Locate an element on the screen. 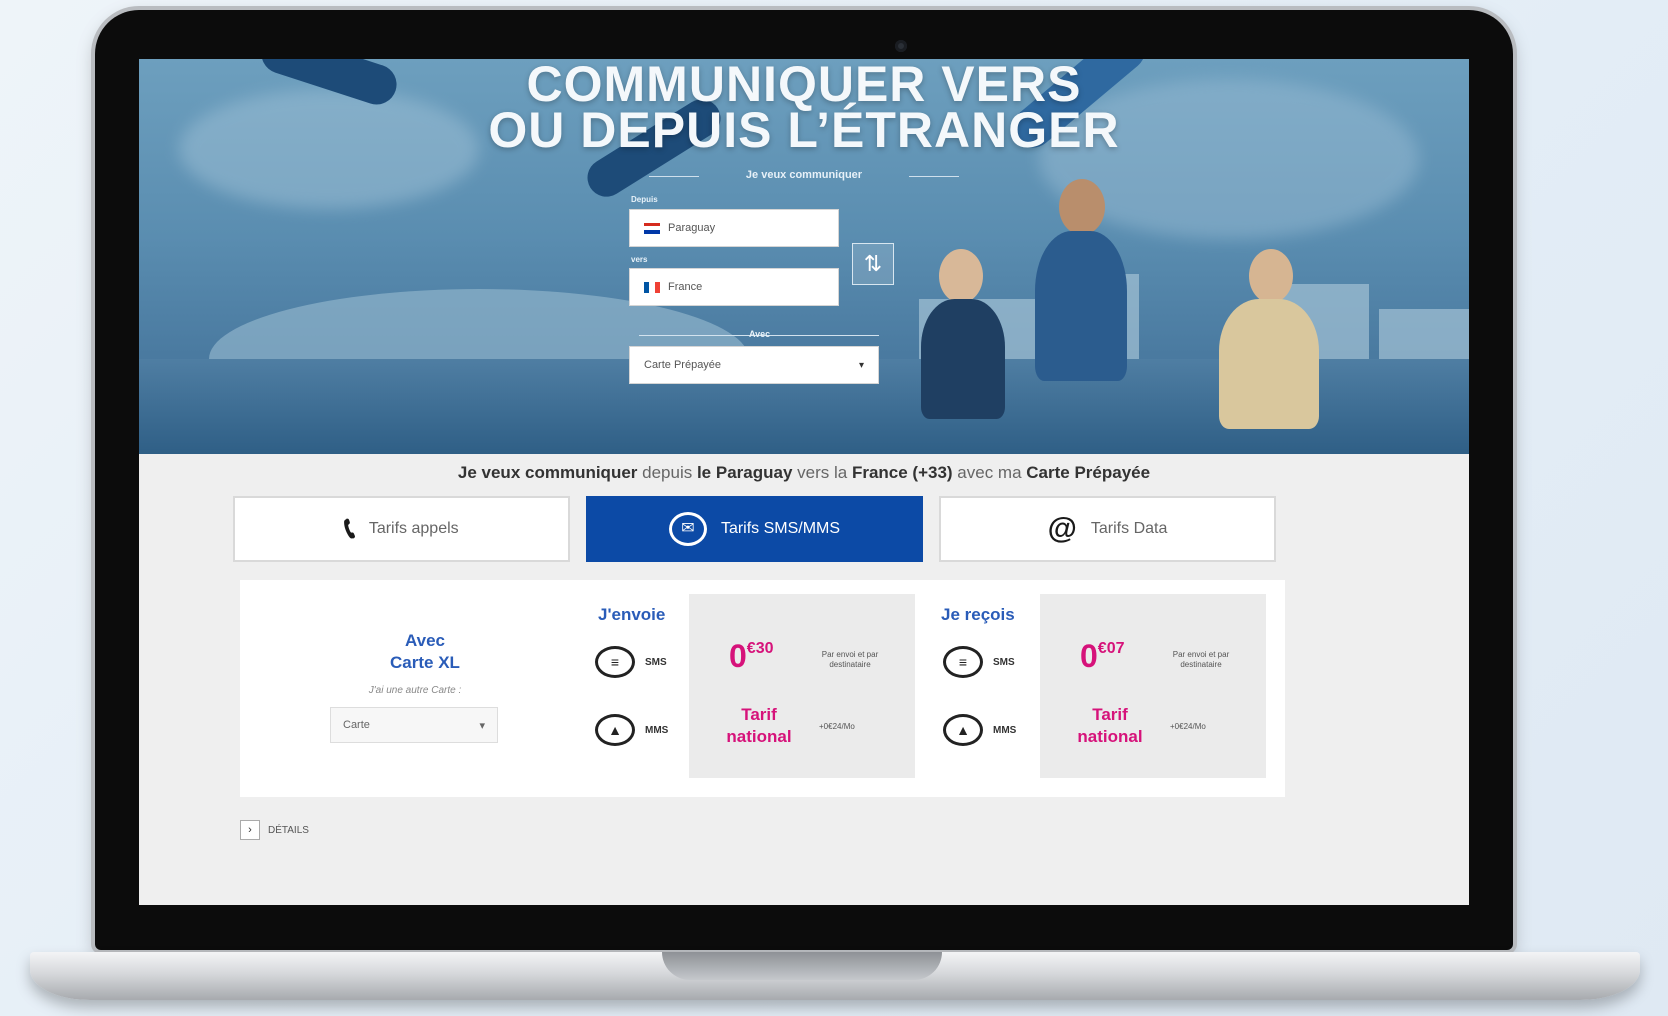 This screenshot has height=1016, width=1668. hero-title-line2: OU DEPUIS L’ÉTRANGER is located at coordinates (804, 130).